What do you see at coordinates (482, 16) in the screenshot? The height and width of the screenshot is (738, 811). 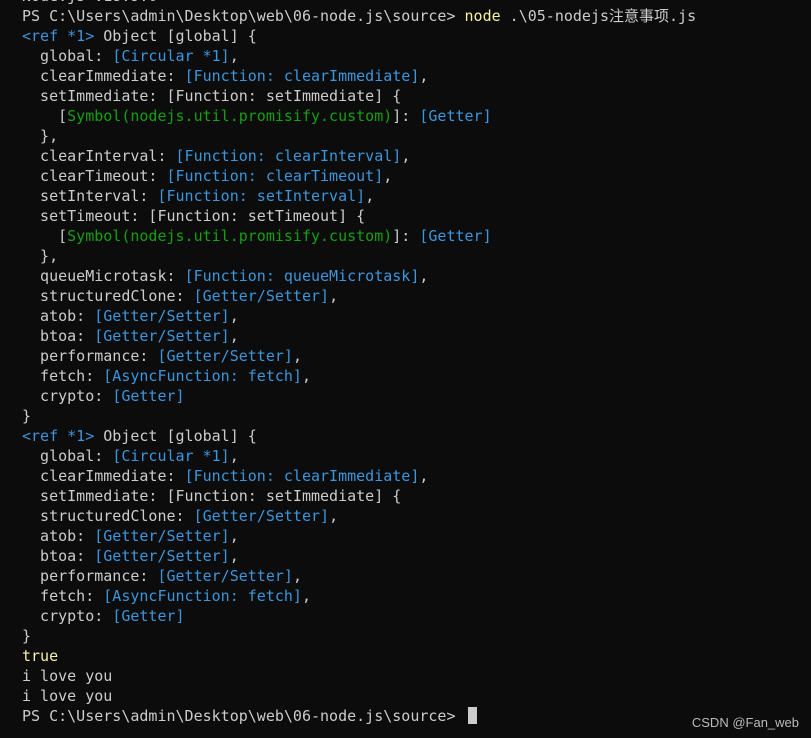 I see `terminal-text: node` at bounding box center [482, 16].